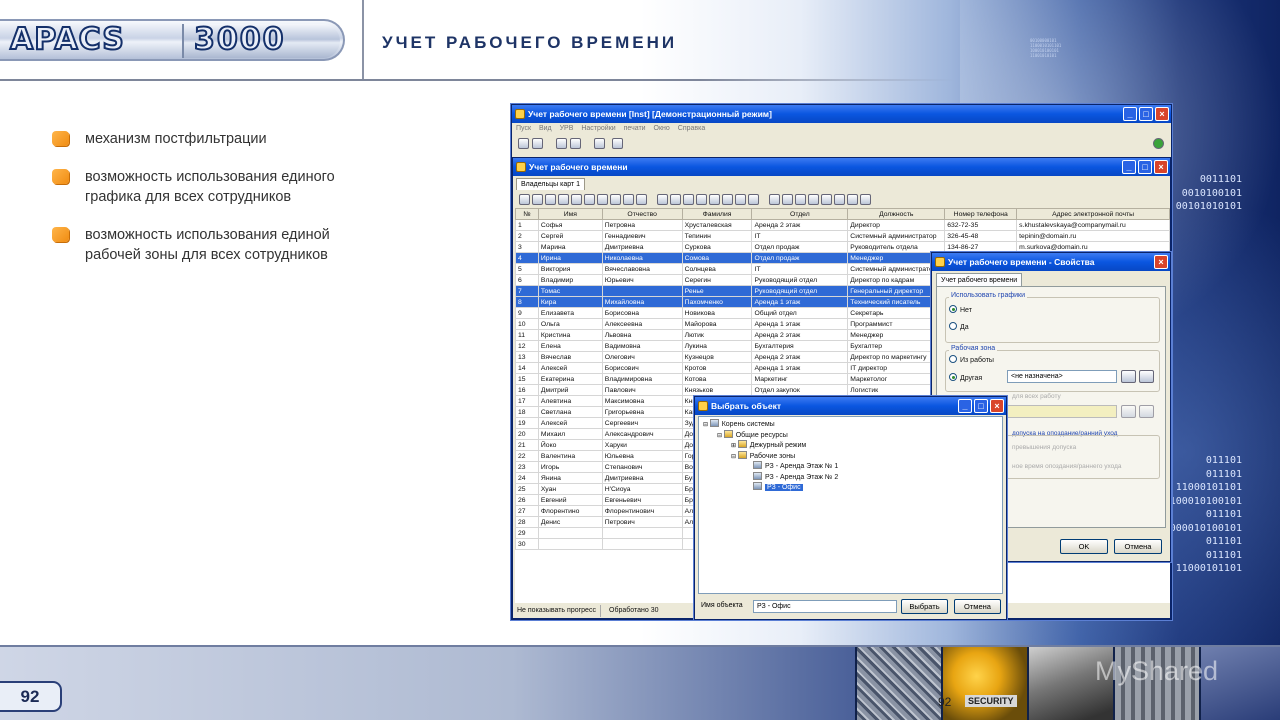  I want to click on page-number-small: 92, so click(945, 702).